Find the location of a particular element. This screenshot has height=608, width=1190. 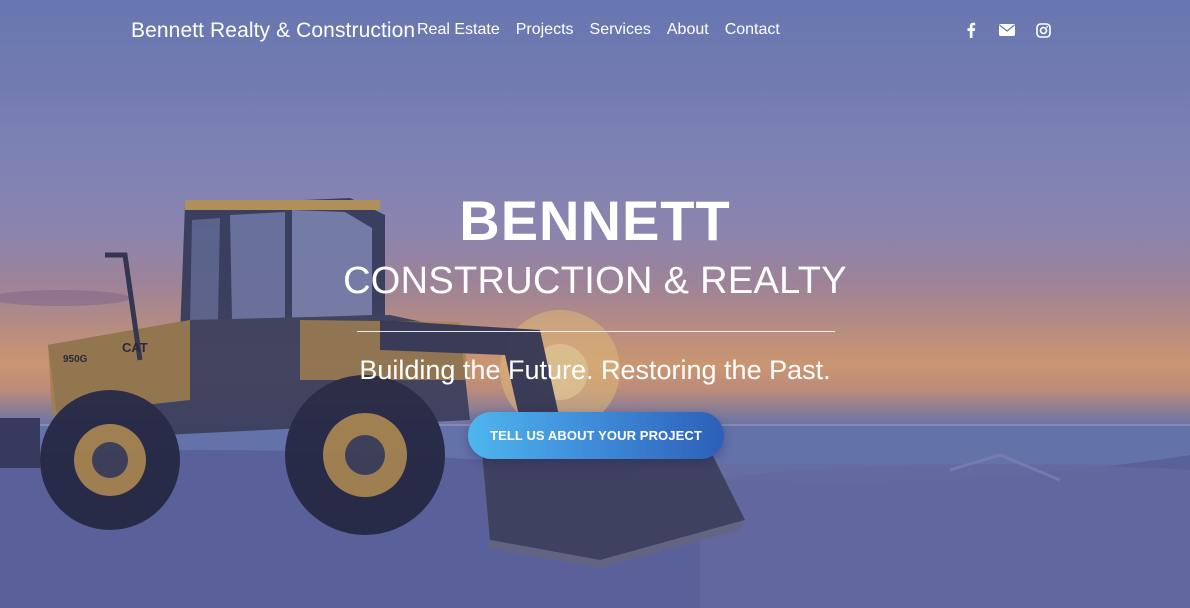

hero-subtitle: CONSTRUCTION & REALTY is located at coordinates (595, 281).